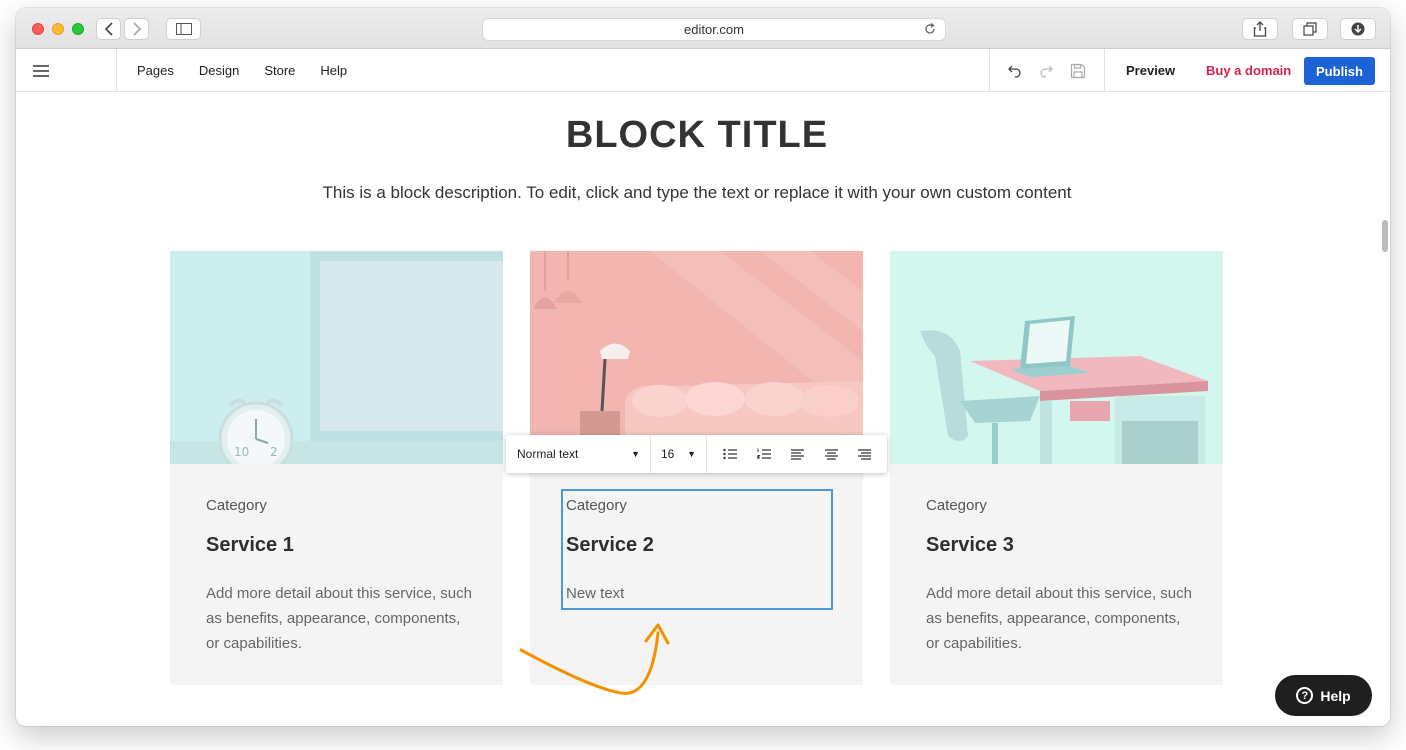 The height and width of the screenshot is (750, 1406). I want to click on text-style-value: Normal text, so click(548, 454).